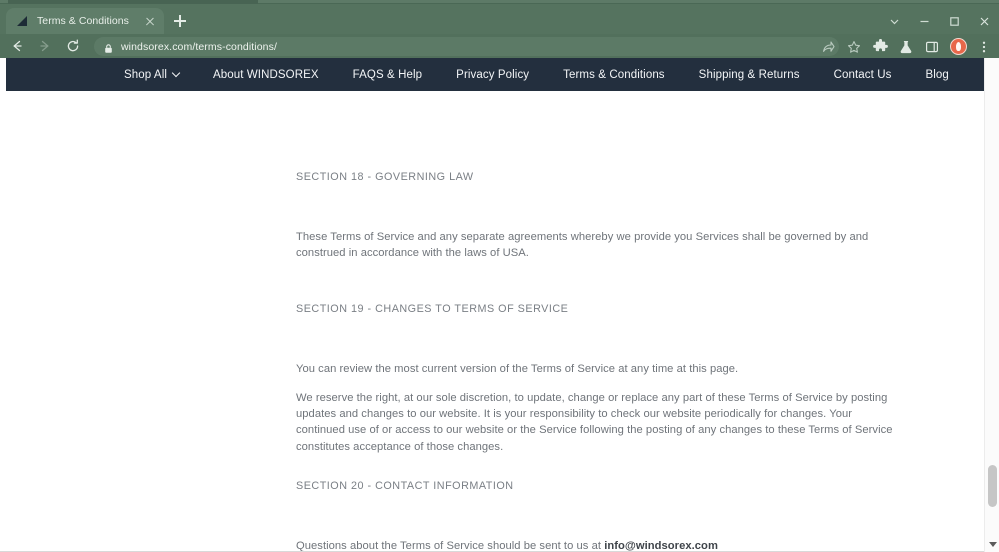  I want to click on reload-button, so click(73, 46).